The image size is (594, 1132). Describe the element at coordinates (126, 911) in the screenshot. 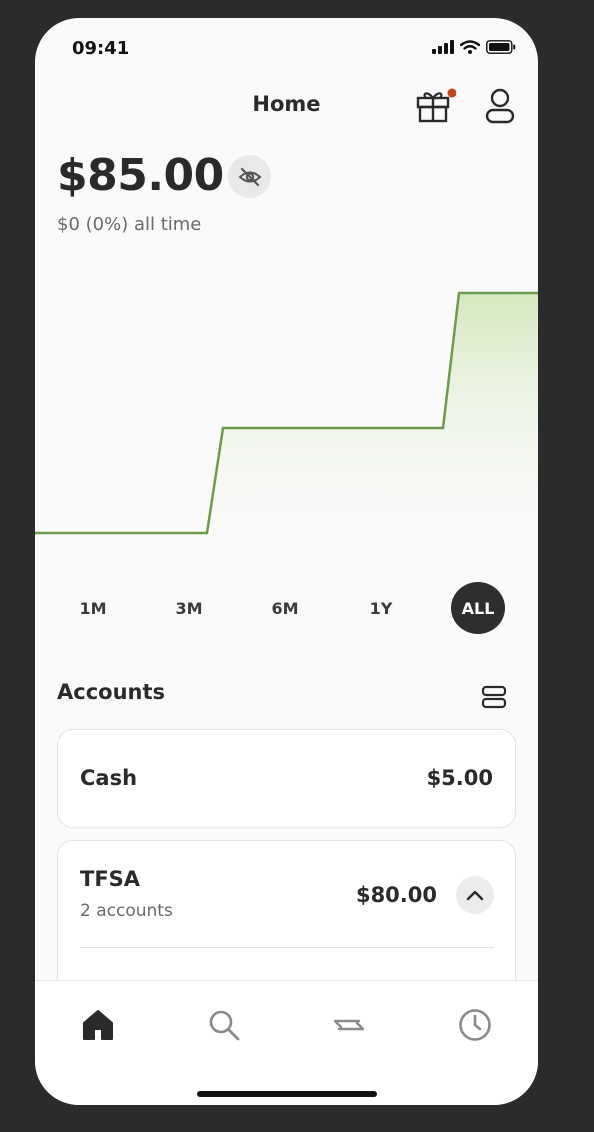

I see `account-subtitle: 2 accounts` at that location.